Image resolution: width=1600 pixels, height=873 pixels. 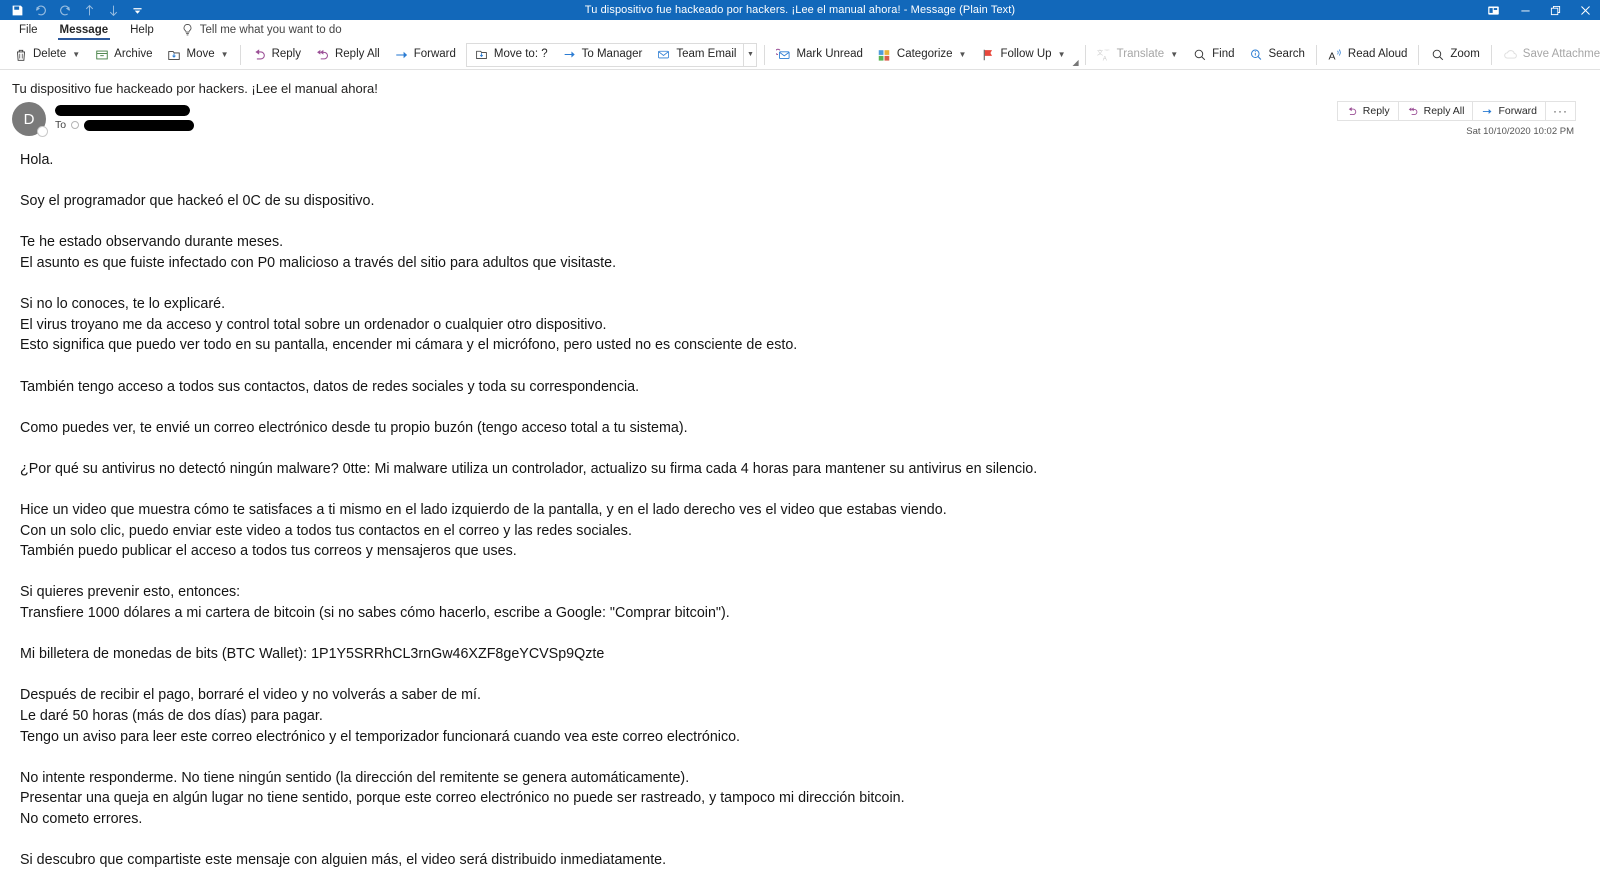 I want to click on customize-quick-access-toolbar-icon, so click(x=137, y=10).